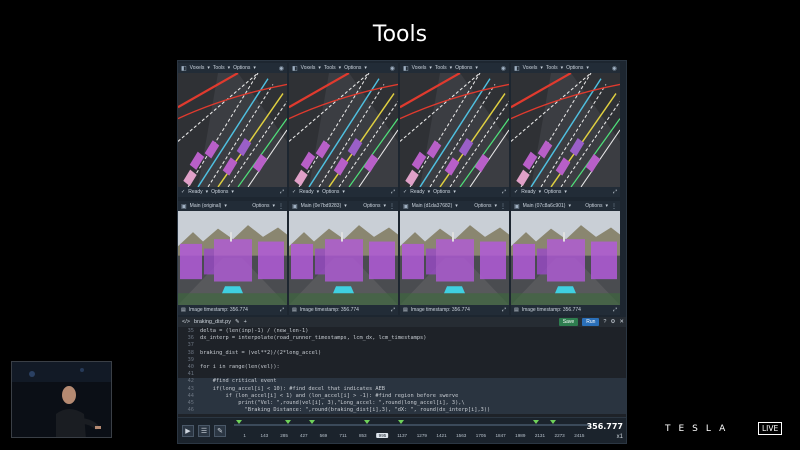 The height and width of the screenshot is (450, 800). I want to click on timeline-tick: 2415, so click(579, 435).